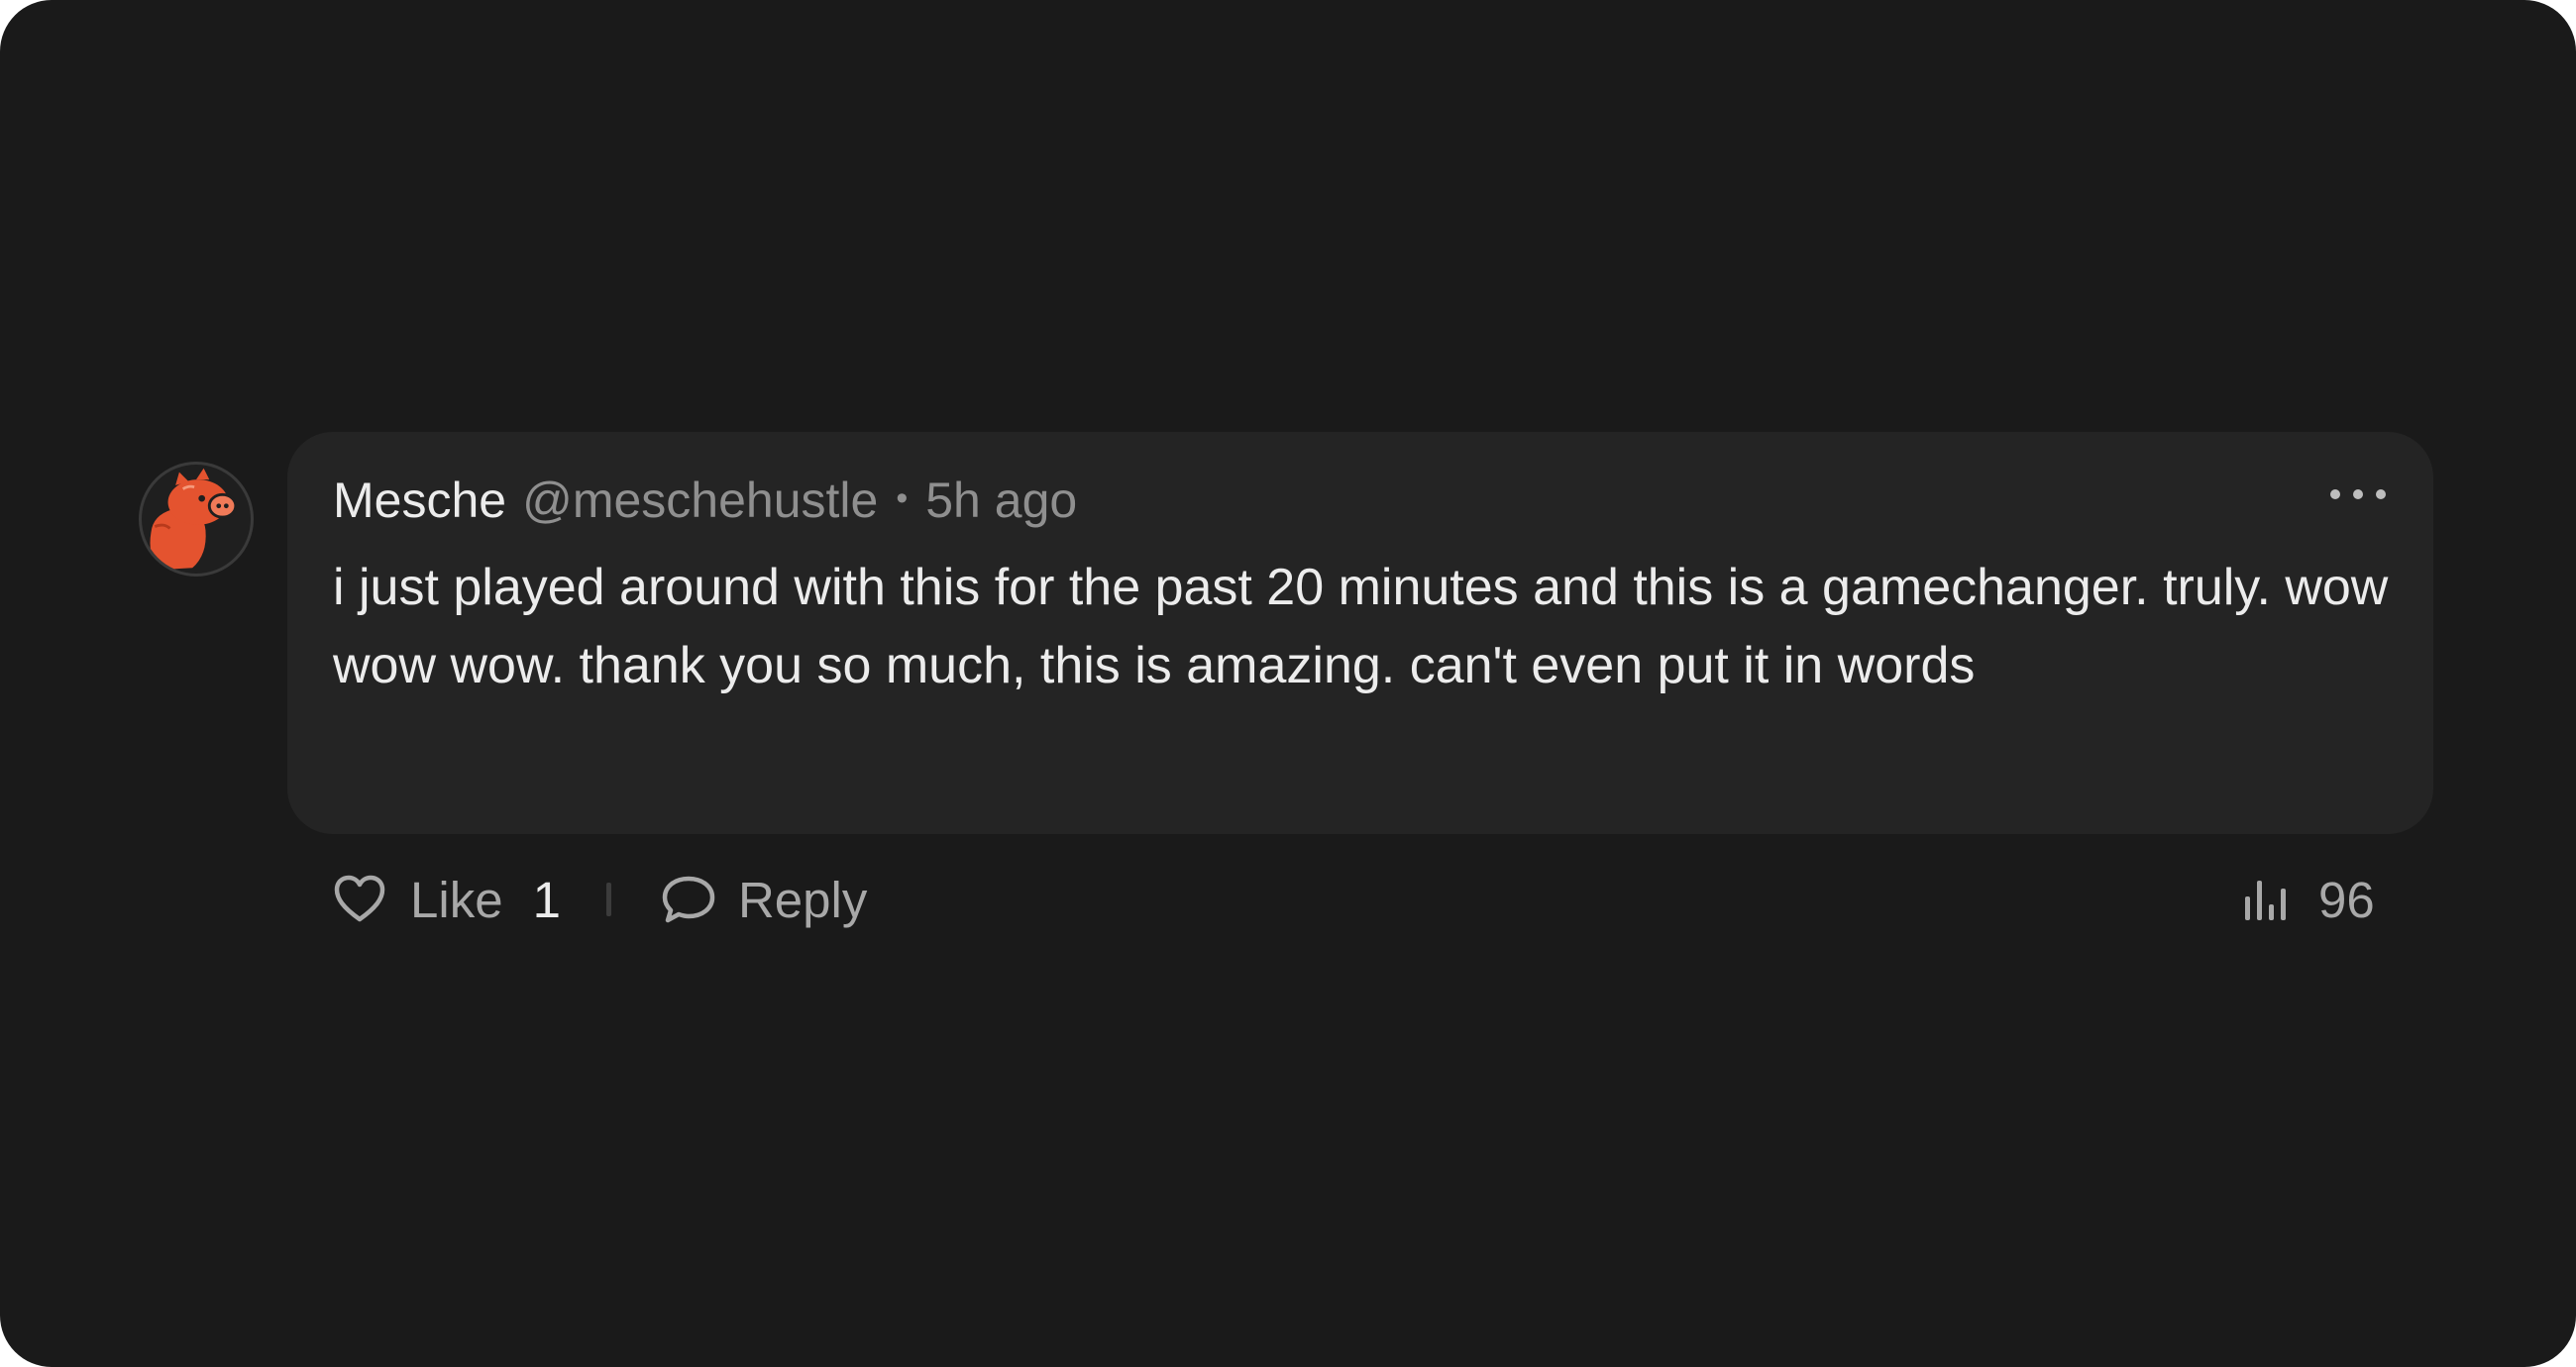 This screenshot has width=2576, height=1367. Describe the element at coordinates (600, 899) in the screenshot. I see `comment-actions: Like 1 Reply` at that location.